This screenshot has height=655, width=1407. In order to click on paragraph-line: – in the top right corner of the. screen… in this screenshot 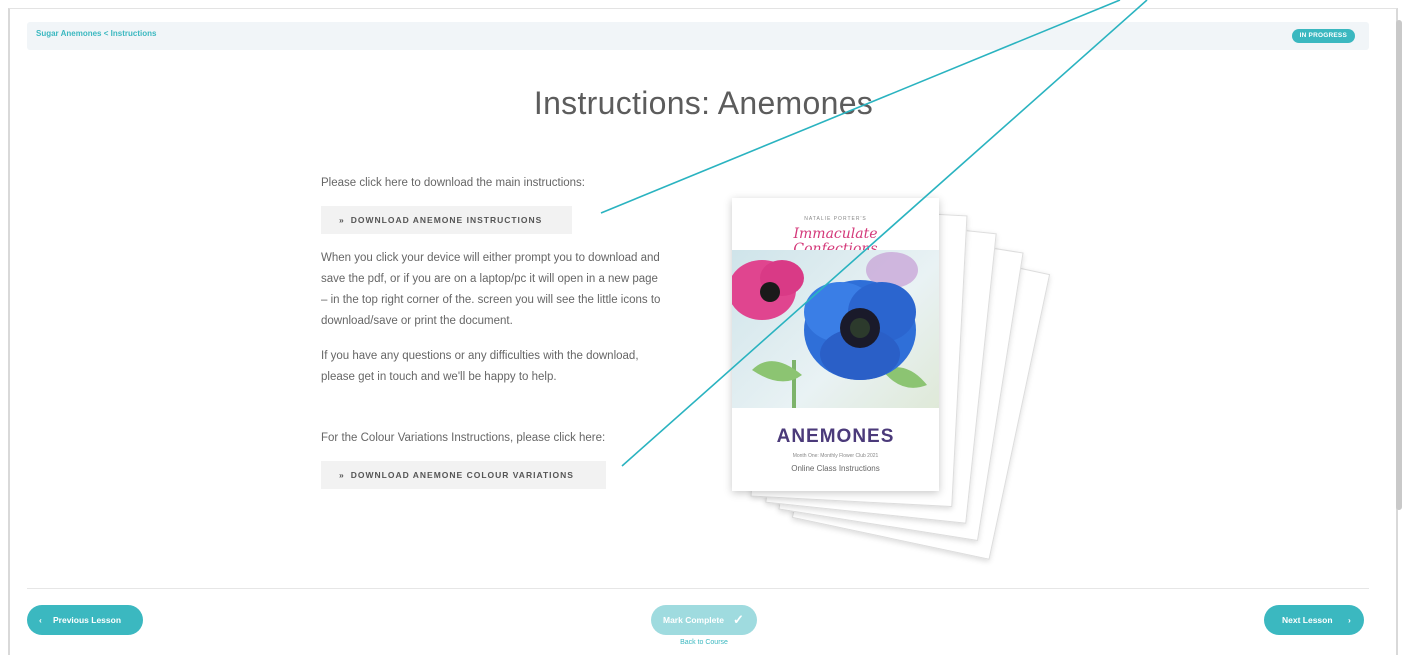, I will do `click(491, 300)`.